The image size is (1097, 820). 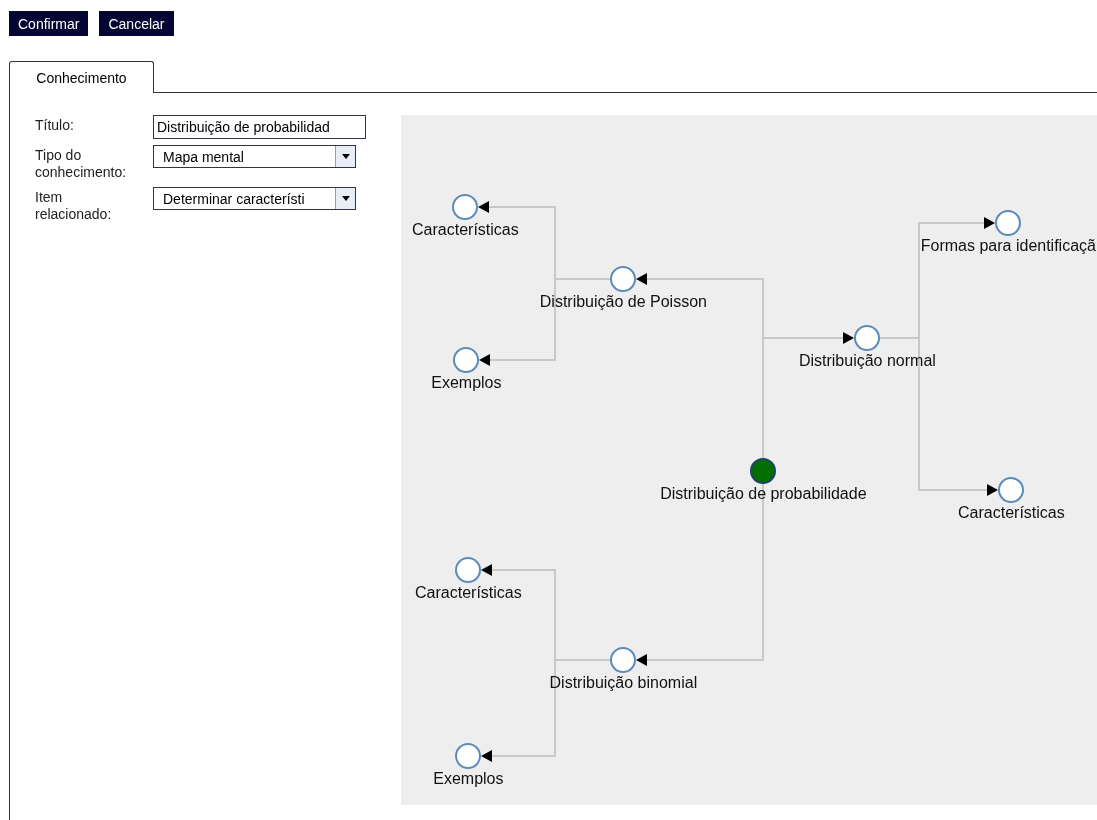 What do you see at coordinates (259, 127) in the screenshot?
I see `text-field: Distribuição de probabilidad` at bounding box center [259, 127].